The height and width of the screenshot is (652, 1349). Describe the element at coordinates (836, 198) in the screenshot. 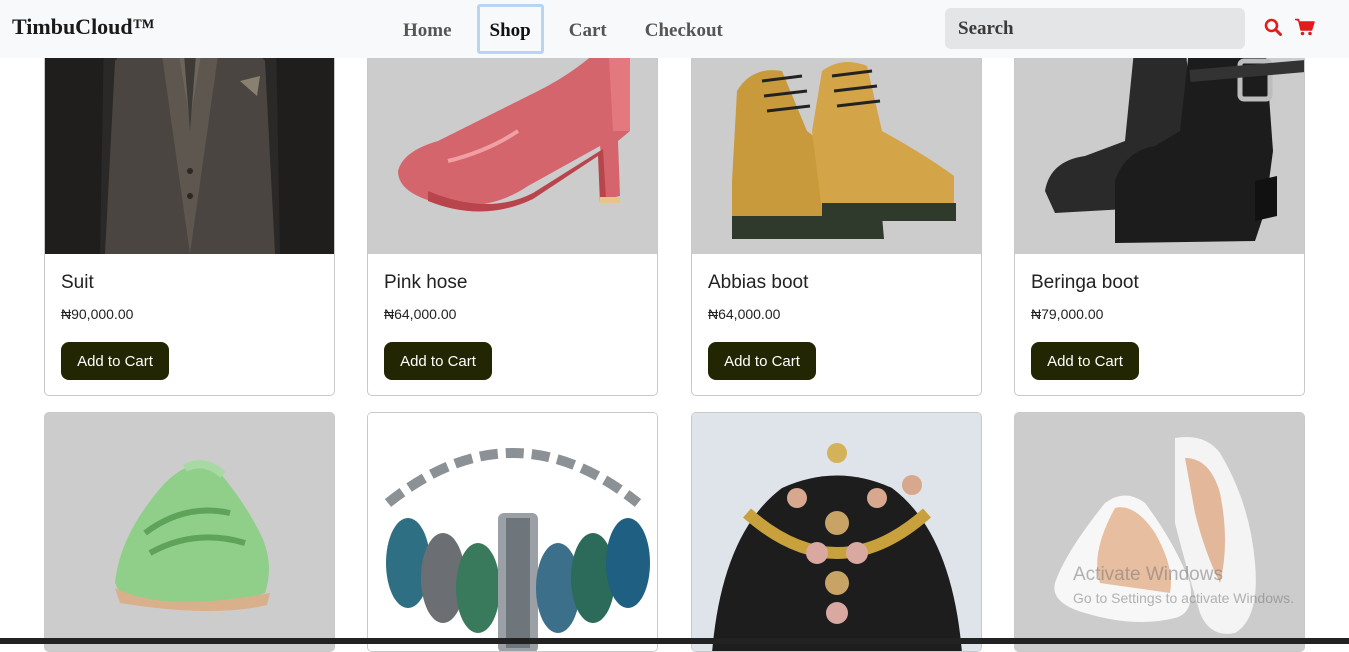

I see `product-card: Abbias boot ₦64,000.00 Add to Cart` at that location.